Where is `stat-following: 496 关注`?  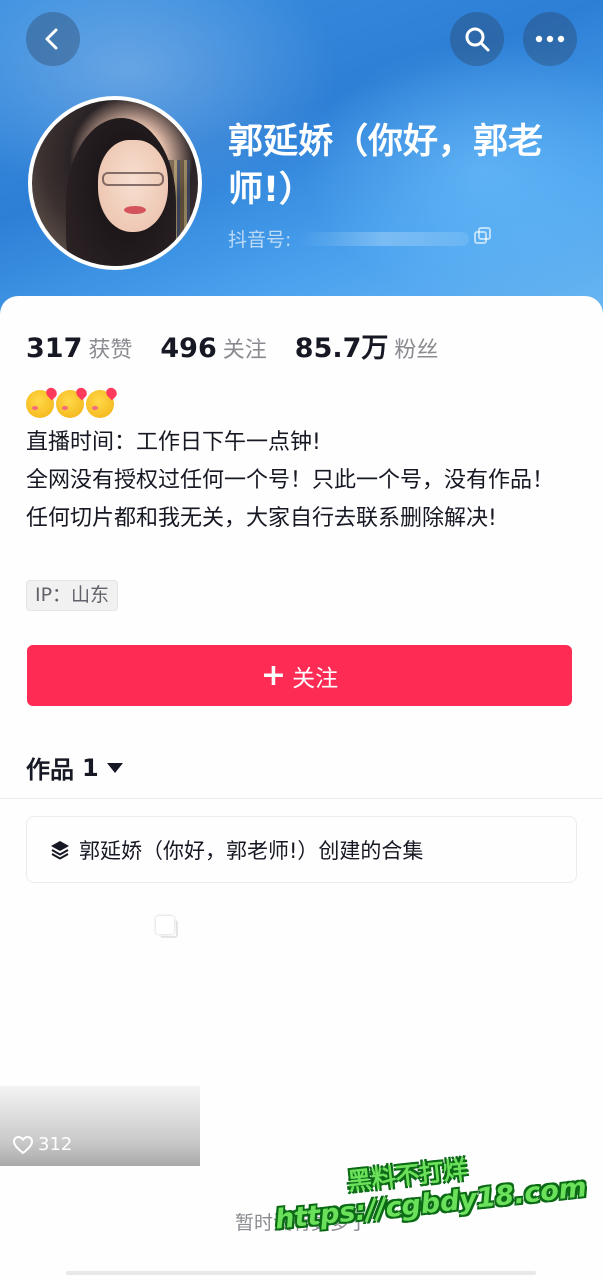 stat-following: 496 关注 is located at coordinates (213, 348).